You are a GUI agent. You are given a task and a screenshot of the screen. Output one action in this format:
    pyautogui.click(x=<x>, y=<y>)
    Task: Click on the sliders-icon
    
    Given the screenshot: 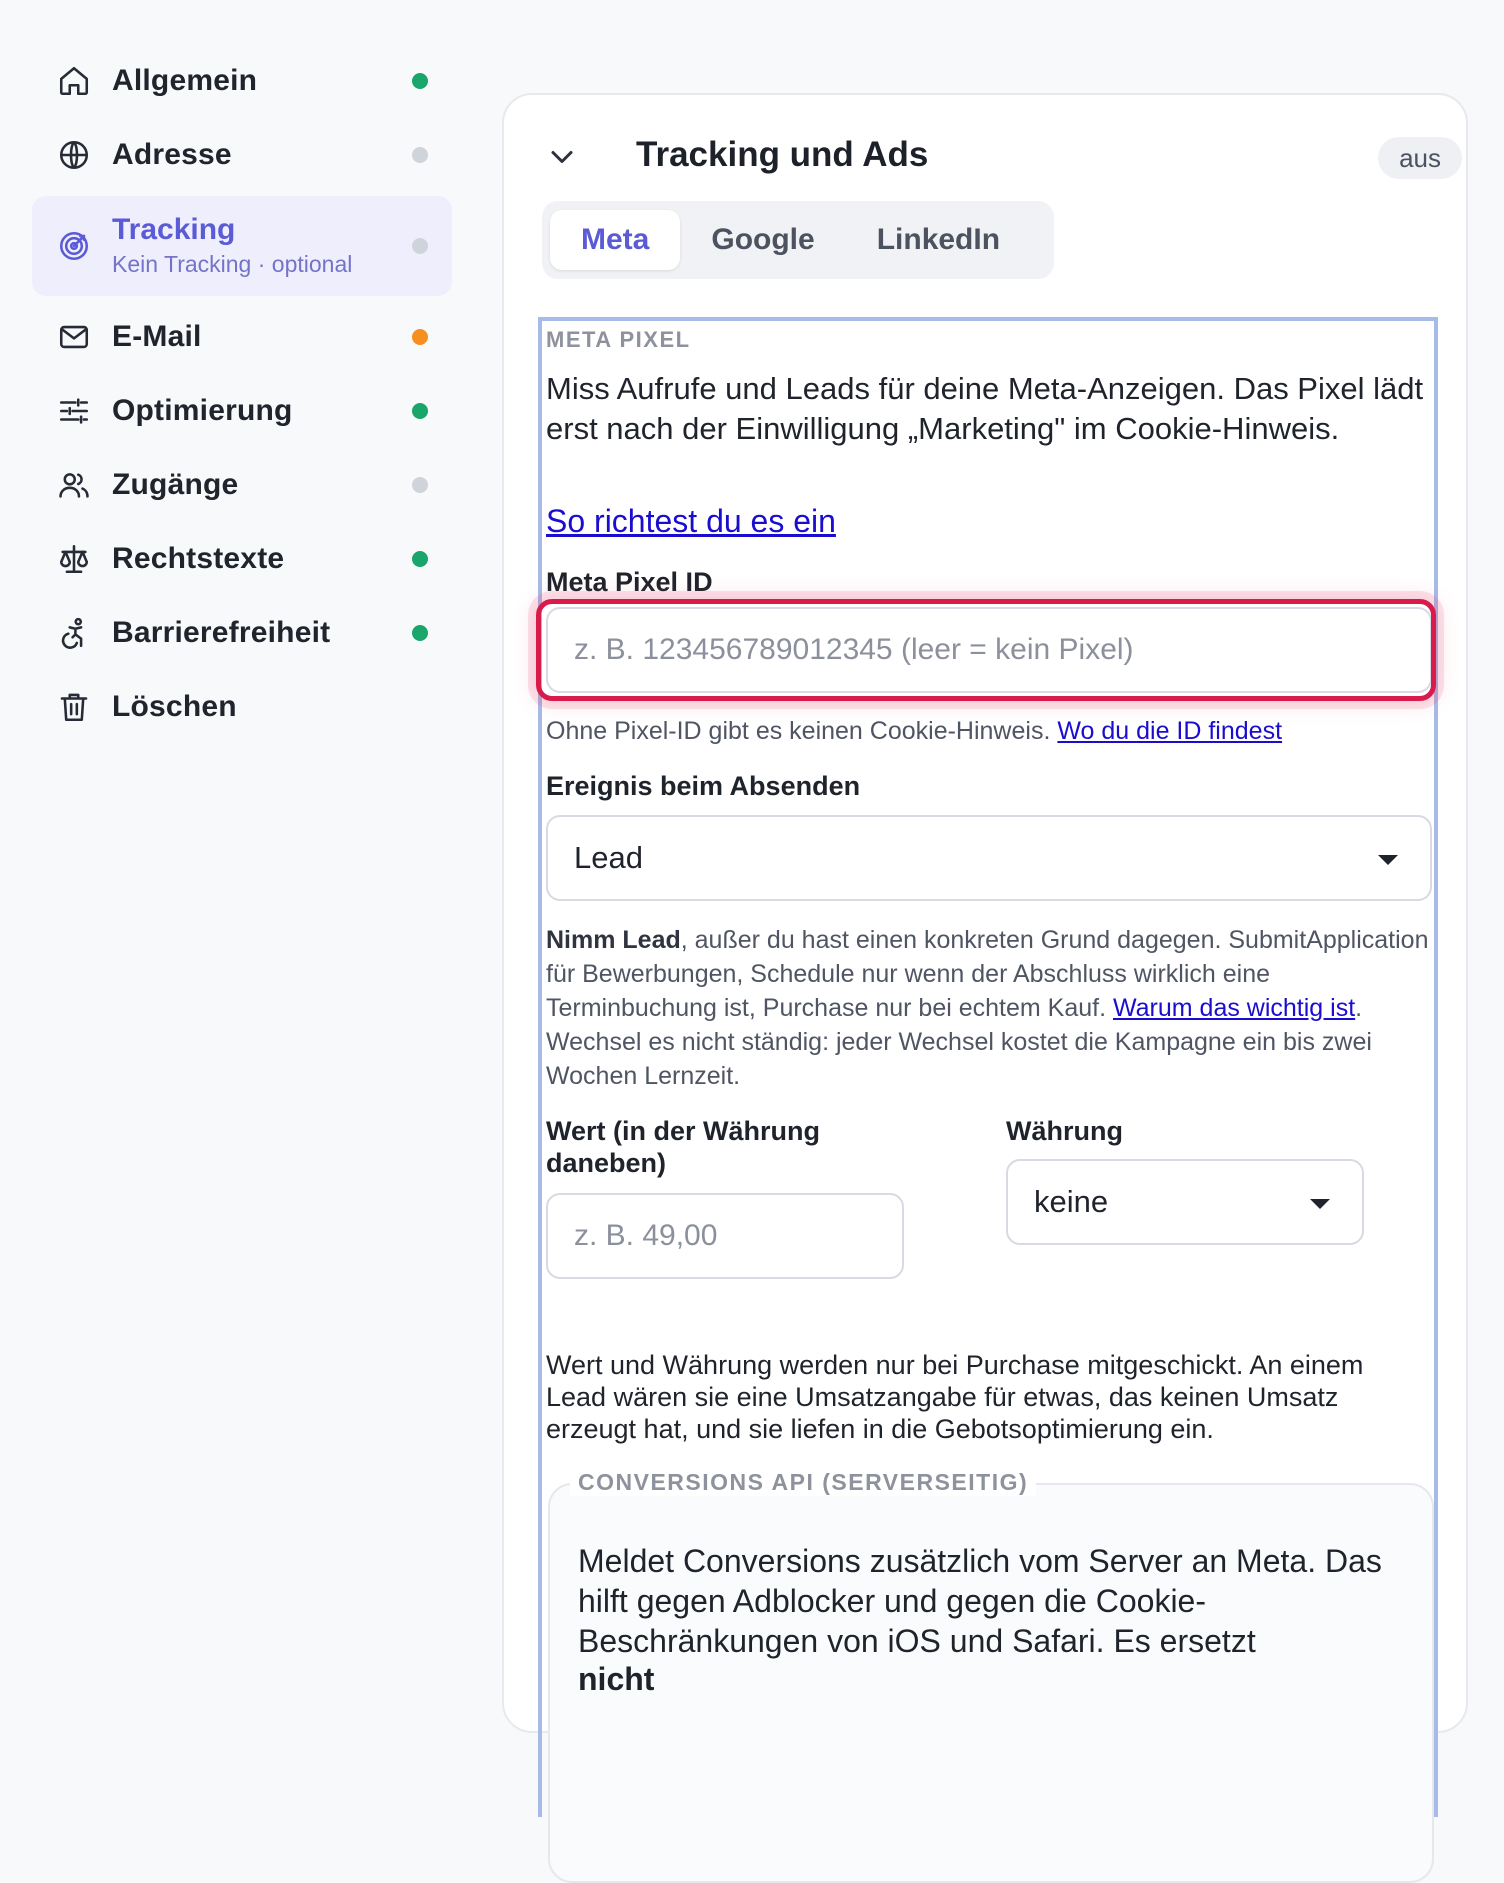 What is the action you would take?
    pyautogui.click(x=74, y=411)
    